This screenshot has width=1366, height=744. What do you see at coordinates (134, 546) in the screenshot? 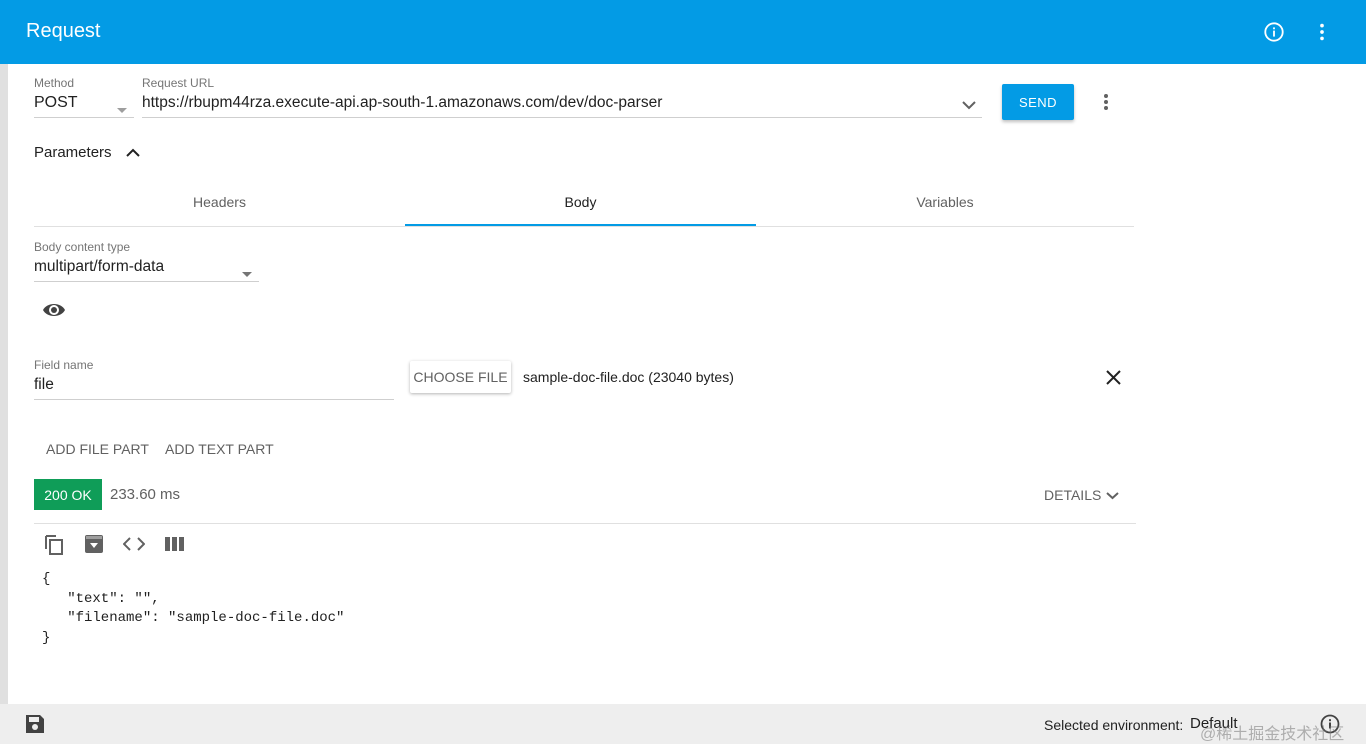
I see `code-icon` at bounding box center [134, 546].